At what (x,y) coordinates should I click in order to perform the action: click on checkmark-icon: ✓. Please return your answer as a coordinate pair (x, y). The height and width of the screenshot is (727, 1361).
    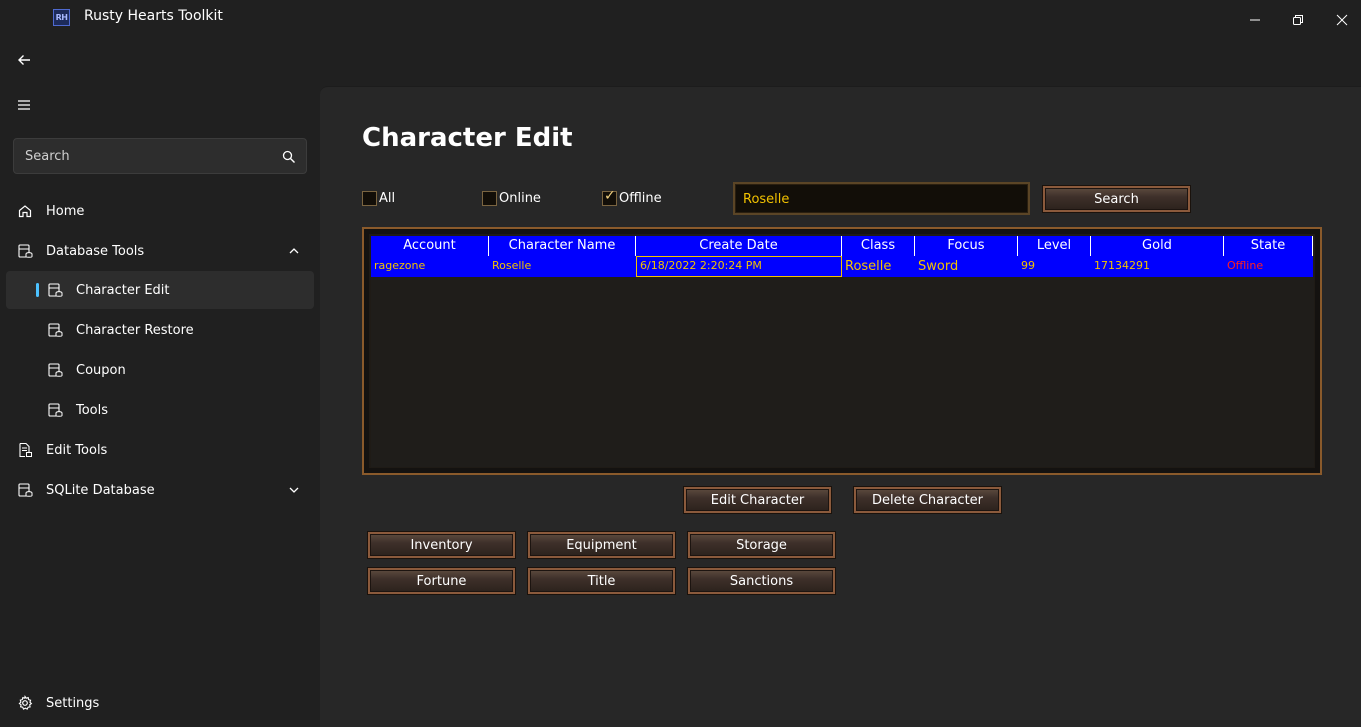
    Looking at the image, I should click on (610, 196).